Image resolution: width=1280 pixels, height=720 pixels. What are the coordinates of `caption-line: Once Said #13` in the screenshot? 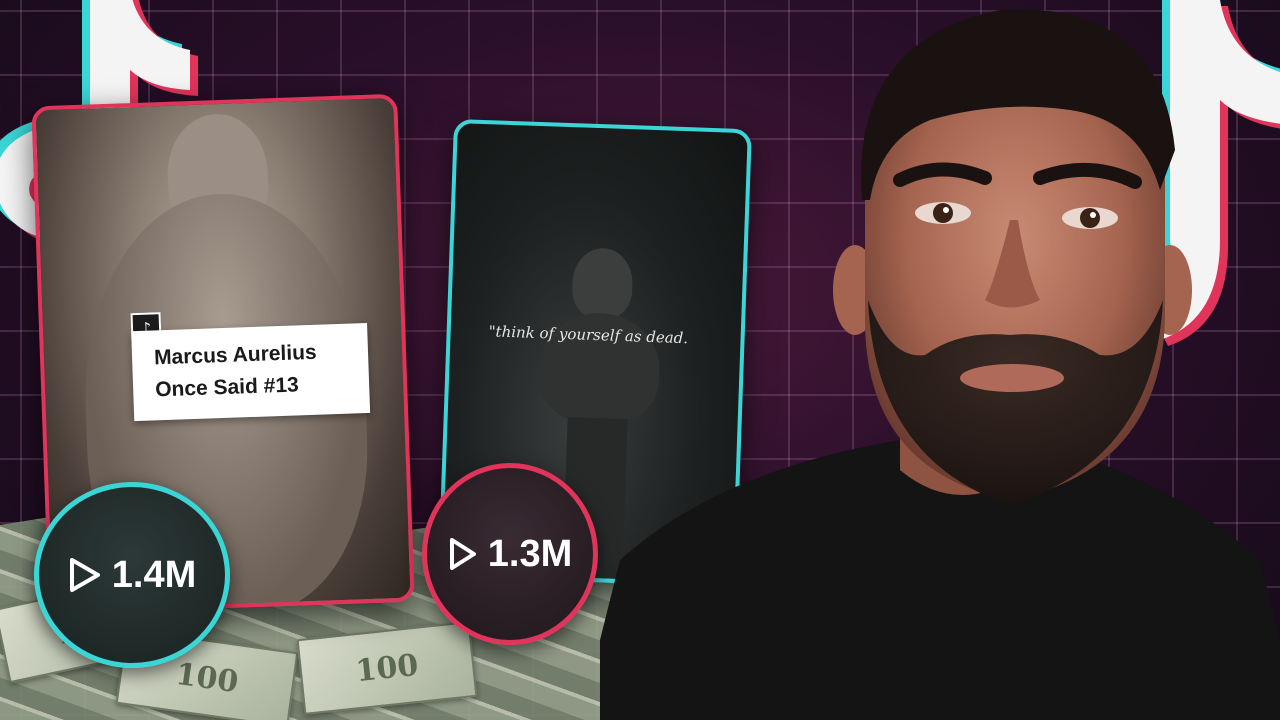 It's located at (227, 387).